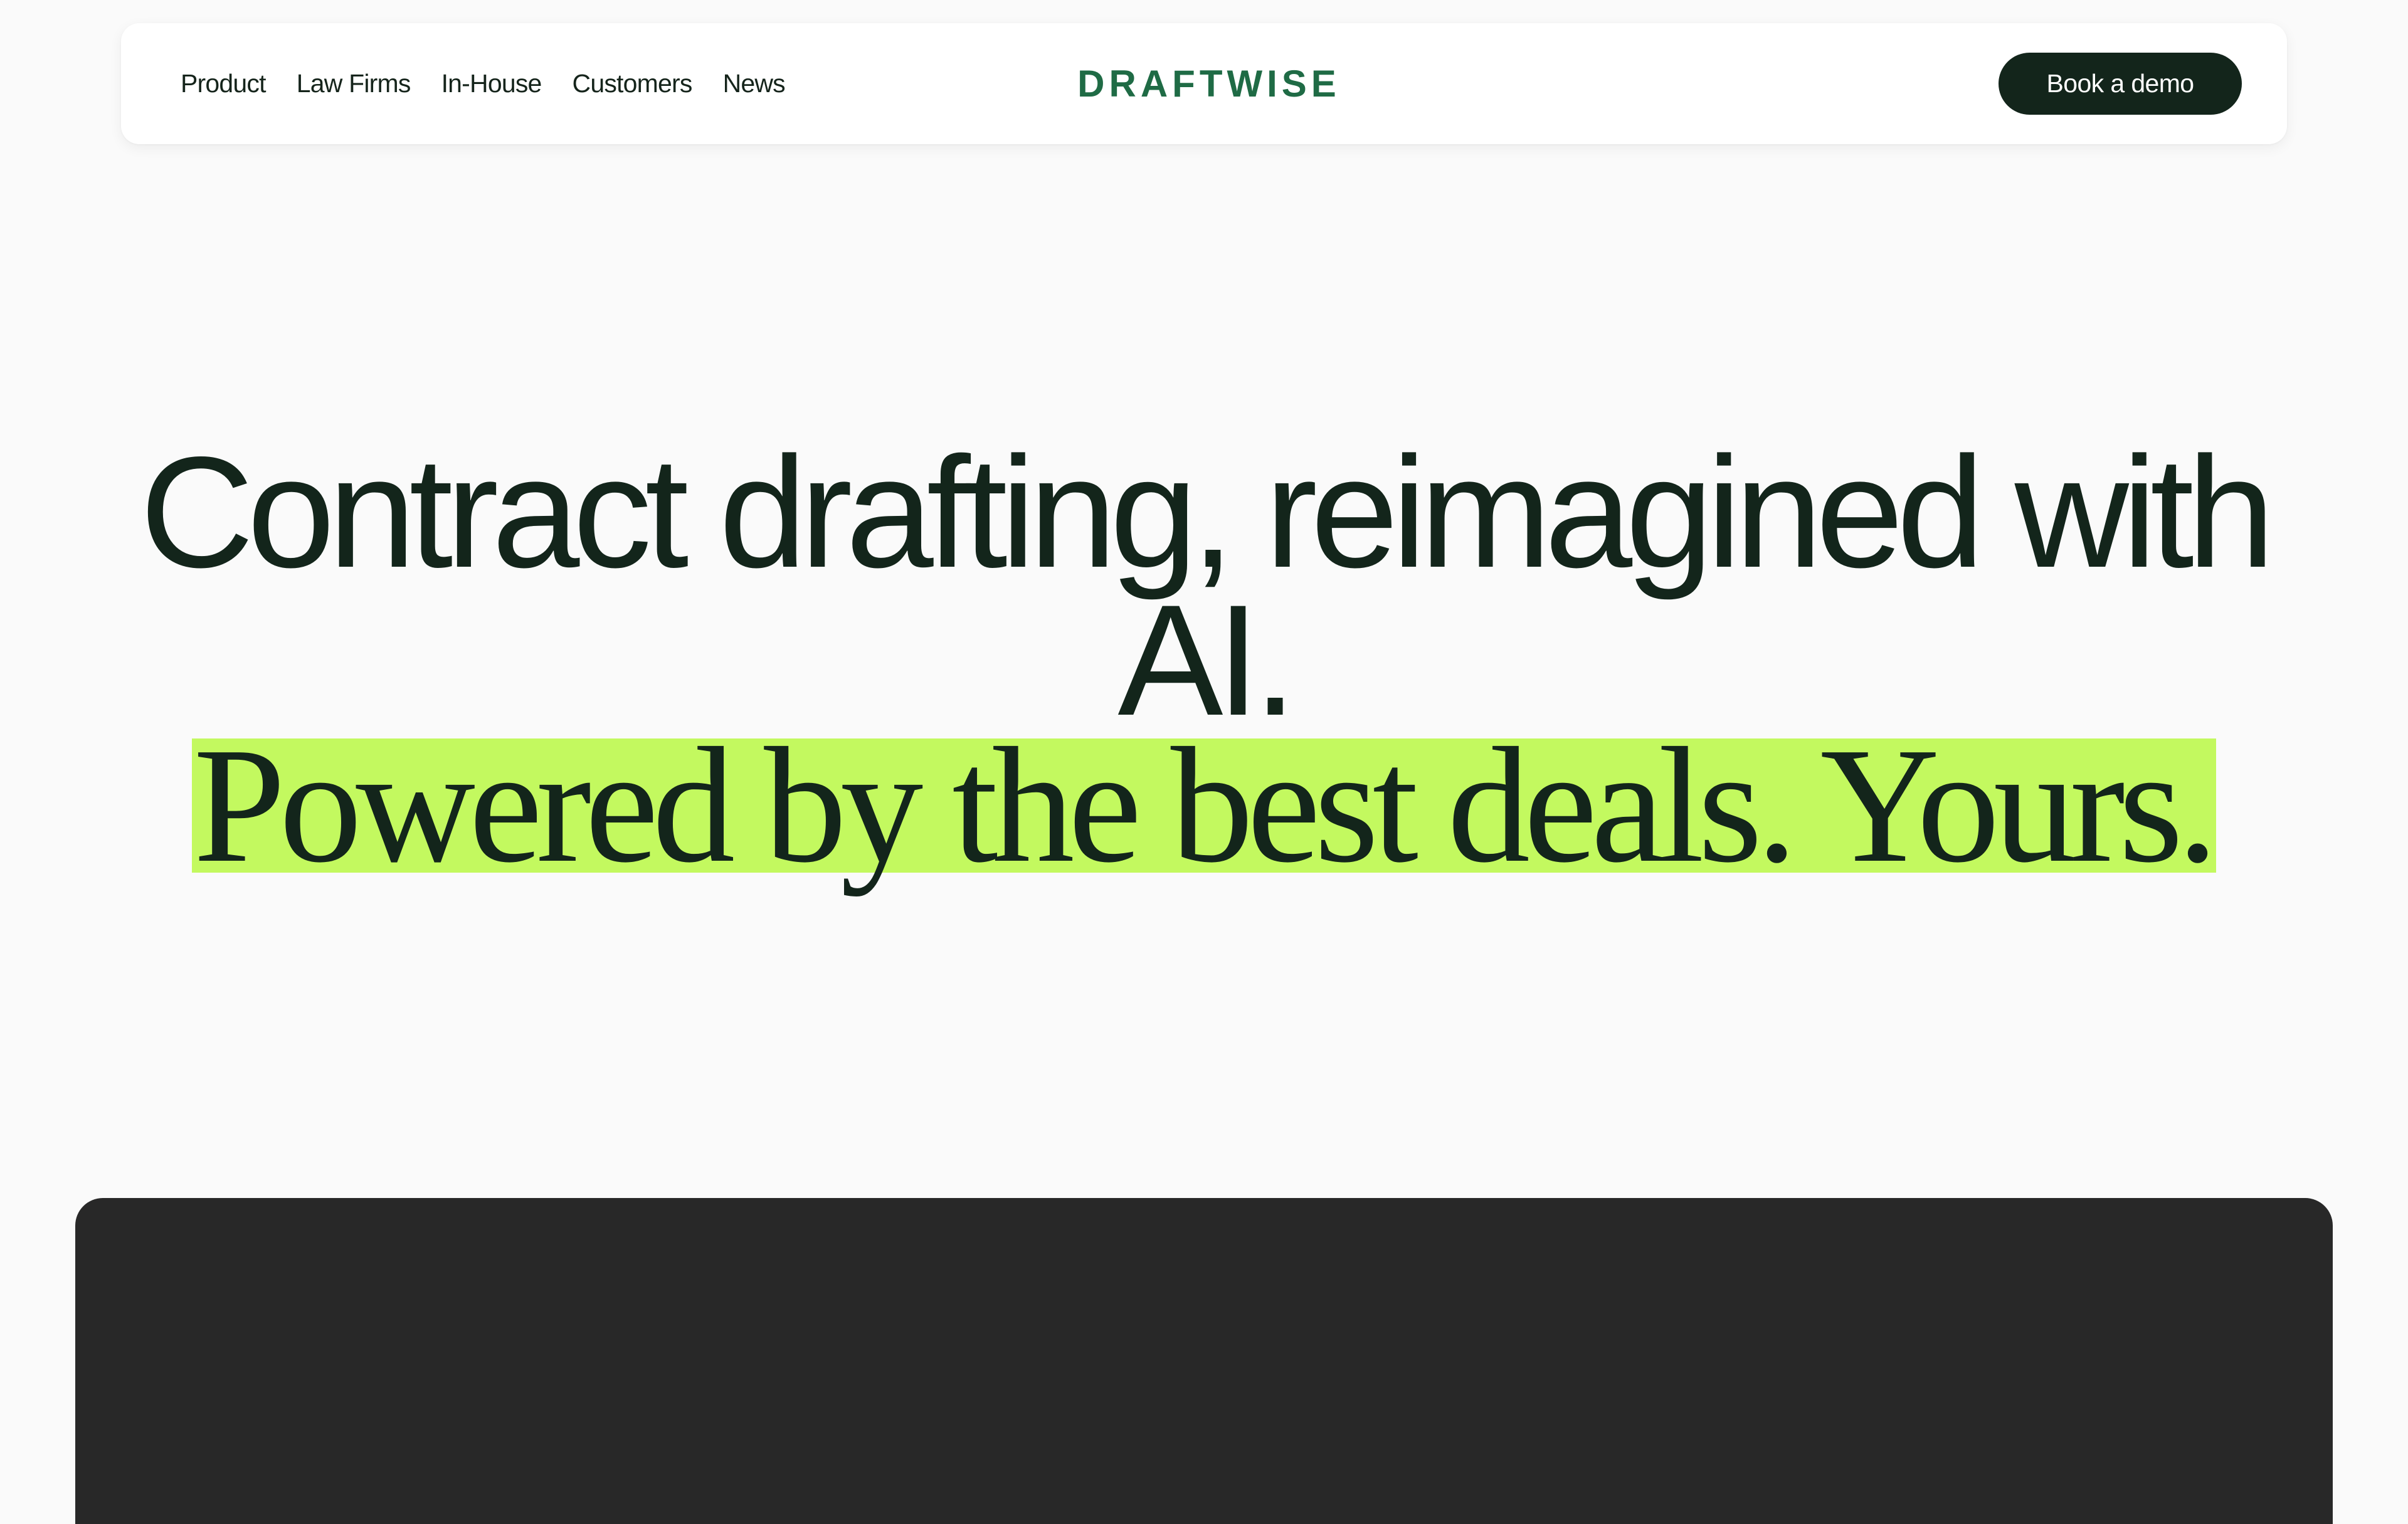  I want to click on nav-link-customers: Customers, so click(633, 83).